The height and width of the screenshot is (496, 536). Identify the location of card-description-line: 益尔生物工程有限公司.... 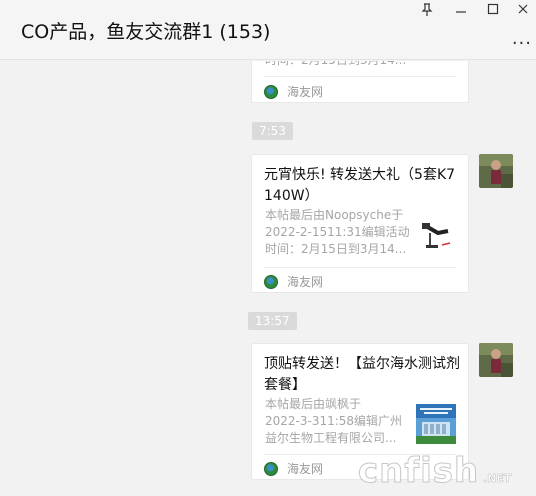
(331, 438).